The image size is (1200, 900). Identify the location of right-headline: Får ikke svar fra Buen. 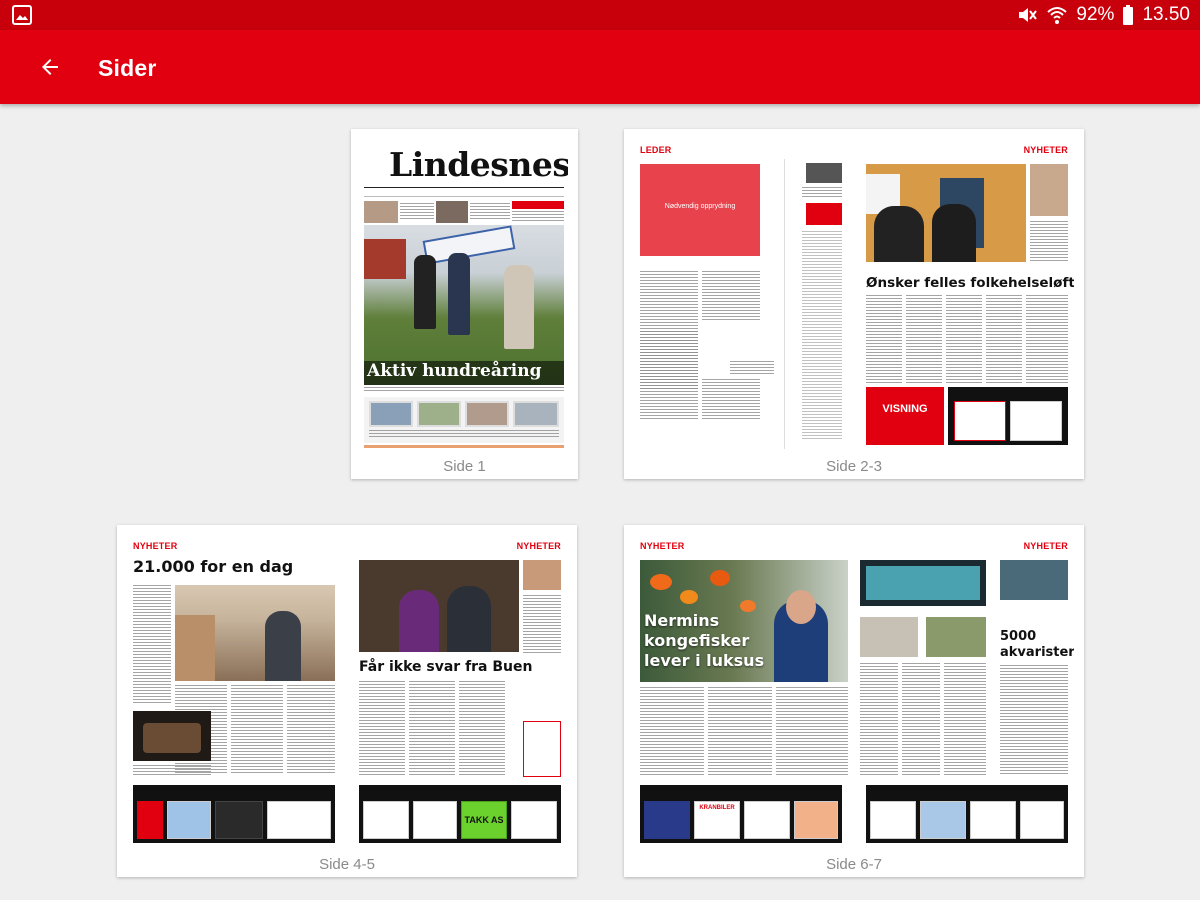
(446, 667).